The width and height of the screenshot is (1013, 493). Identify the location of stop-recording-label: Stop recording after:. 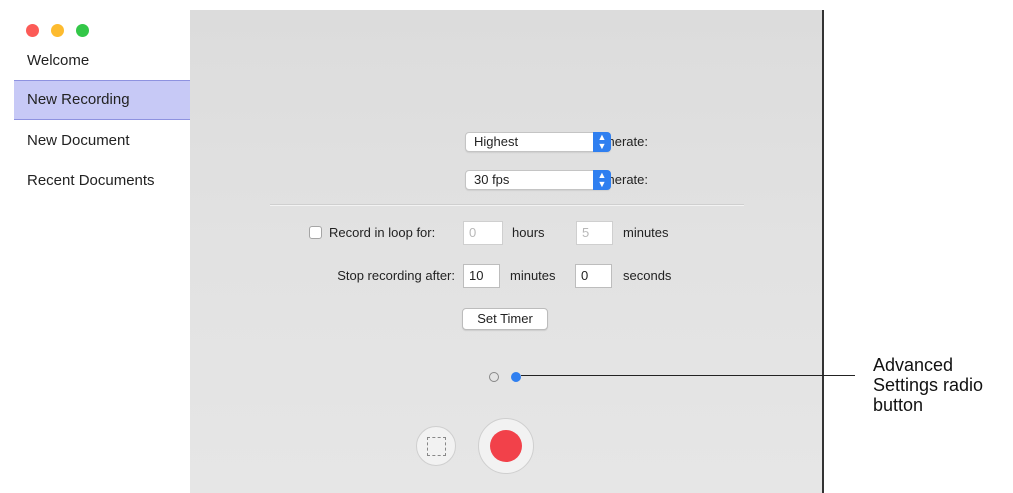
(396, 275).